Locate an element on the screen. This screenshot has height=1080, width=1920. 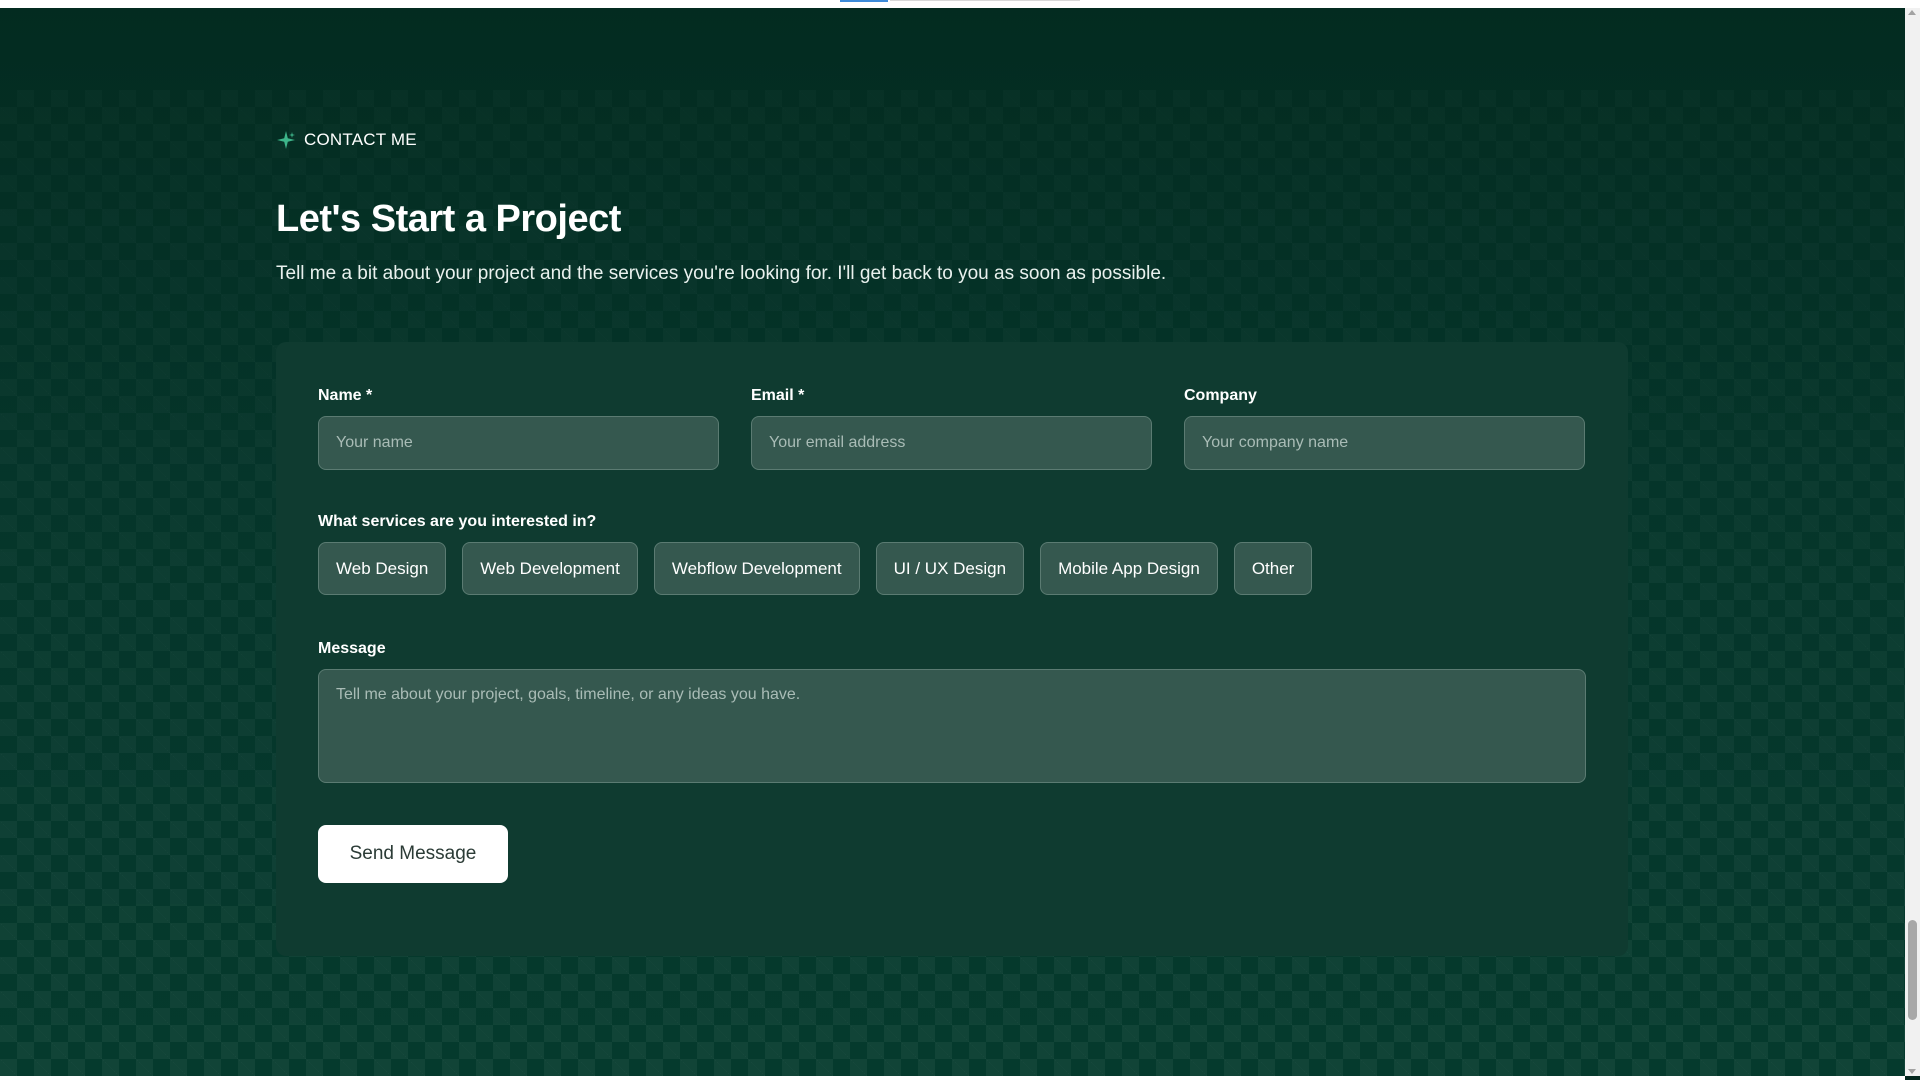
name-field-group: Name * Your name is located at coordinates (518, 428).